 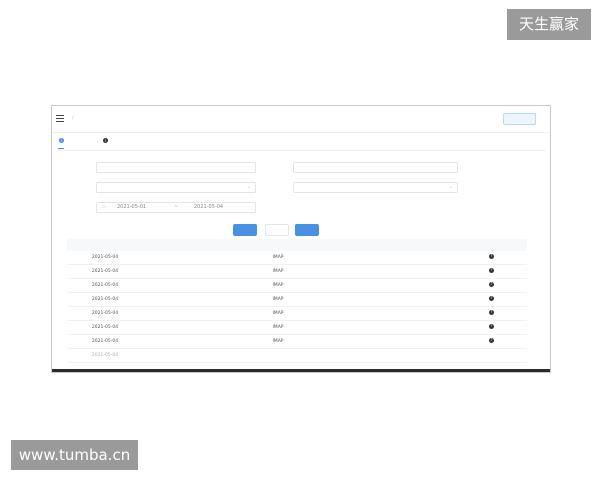 I want to click on menu-icon, so click(x=60, y=118).